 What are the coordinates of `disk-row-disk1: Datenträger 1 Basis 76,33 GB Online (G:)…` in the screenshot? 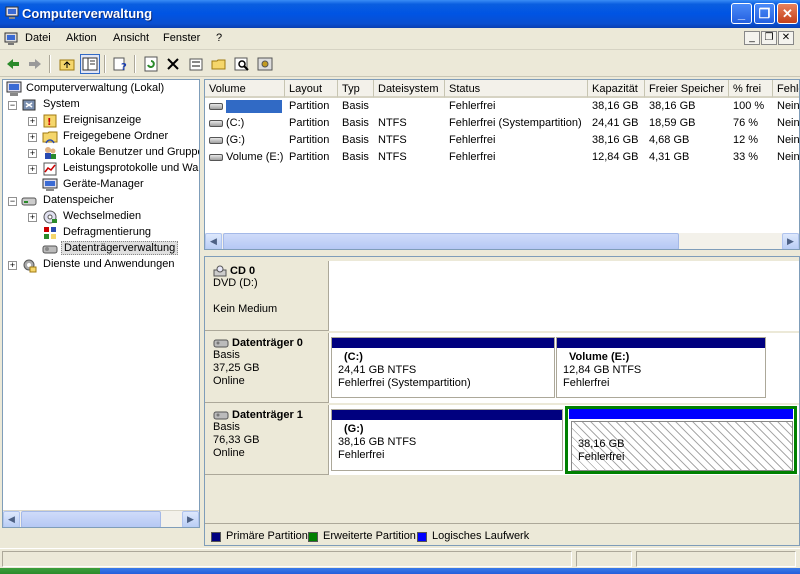 It's located at (502, 440).